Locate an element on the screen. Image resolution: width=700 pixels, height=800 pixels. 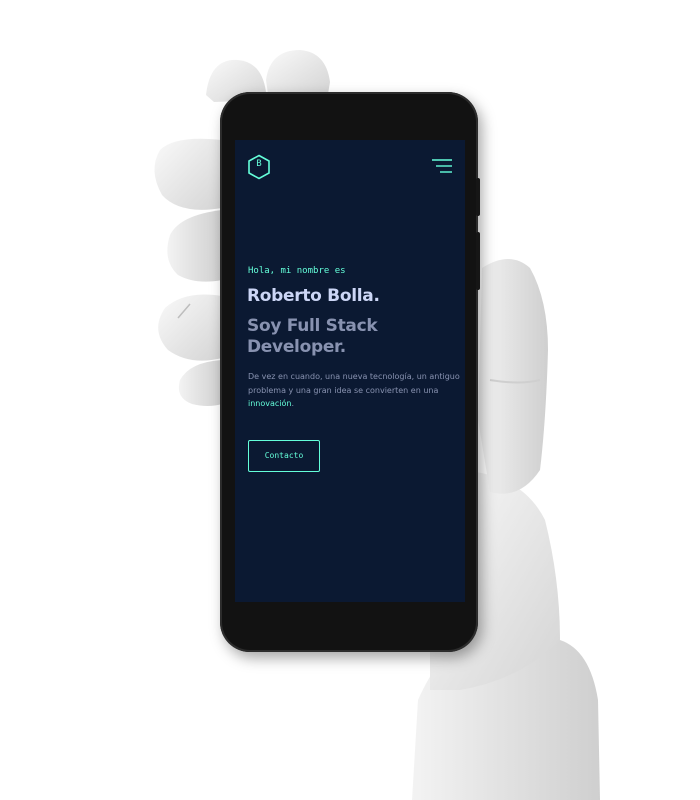
logo-letter: B is located at coordinates (259, 164).